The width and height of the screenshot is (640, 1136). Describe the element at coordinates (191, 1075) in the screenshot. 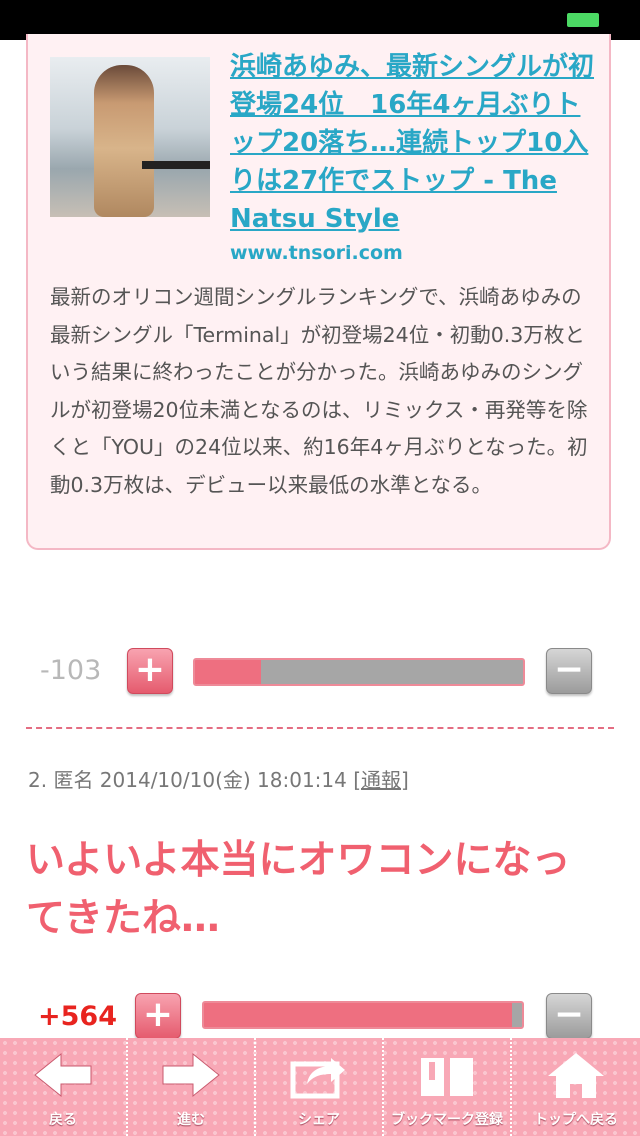

I see `arrow-right-icon` at that location.